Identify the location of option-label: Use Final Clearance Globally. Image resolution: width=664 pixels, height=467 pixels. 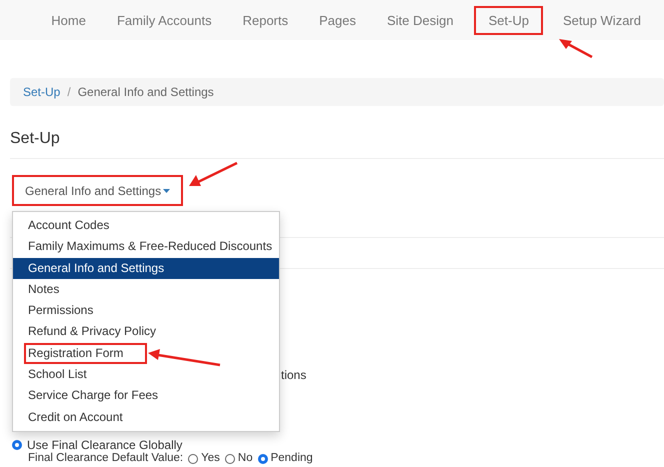
(104, 445).